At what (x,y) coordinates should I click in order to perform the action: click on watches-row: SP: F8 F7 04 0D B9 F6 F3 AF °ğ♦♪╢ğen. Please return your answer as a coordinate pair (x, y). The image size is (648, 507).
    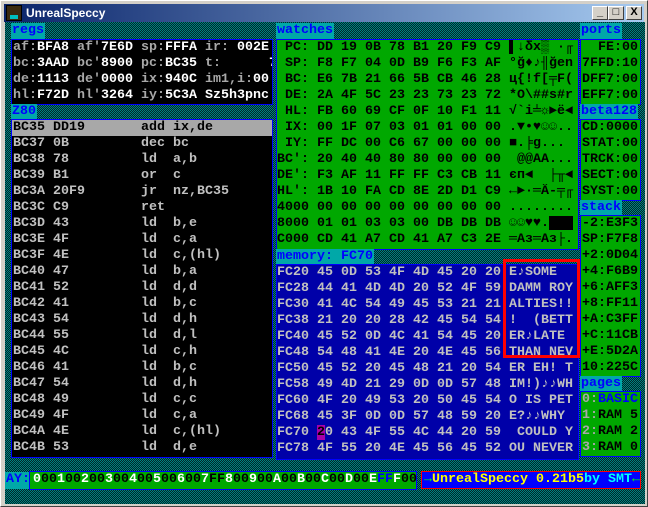
    Looking at the image, I should click on (427, 64).